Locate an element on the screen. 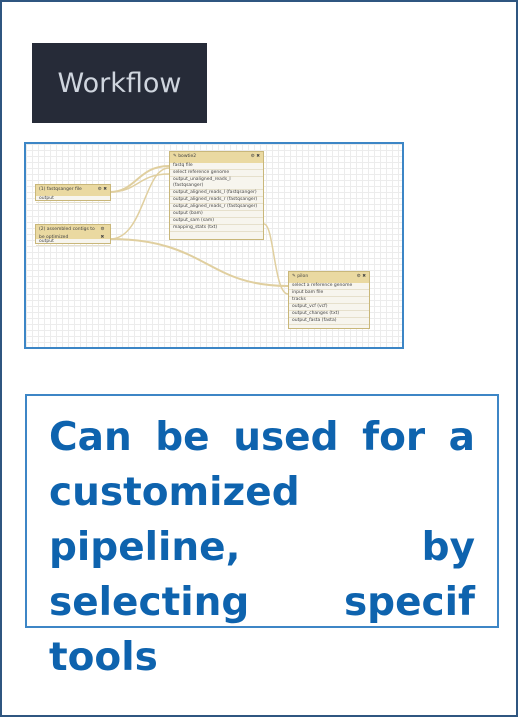  workflow-title: Workflow is located at coordinates (119, 83).